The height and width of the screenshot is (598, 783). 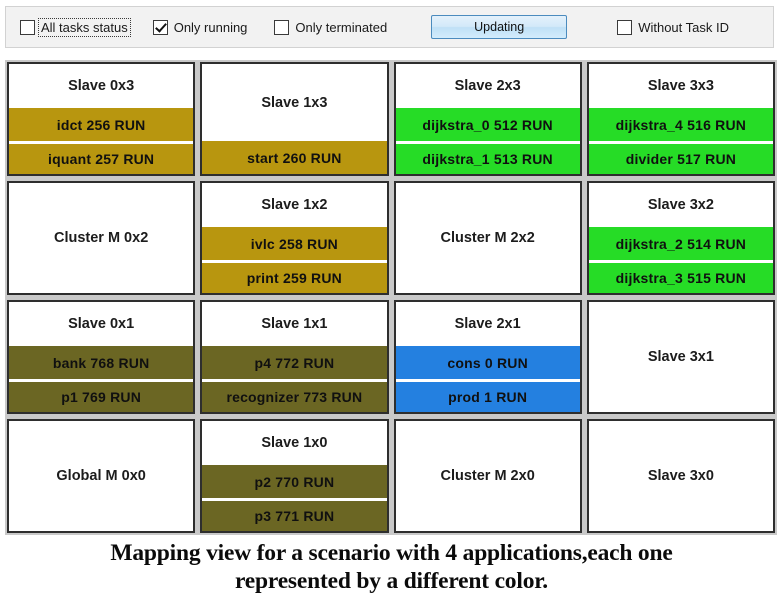 I want to click on task-bar: dijkstra_4 516 RUN, so click(x=680, y=124).